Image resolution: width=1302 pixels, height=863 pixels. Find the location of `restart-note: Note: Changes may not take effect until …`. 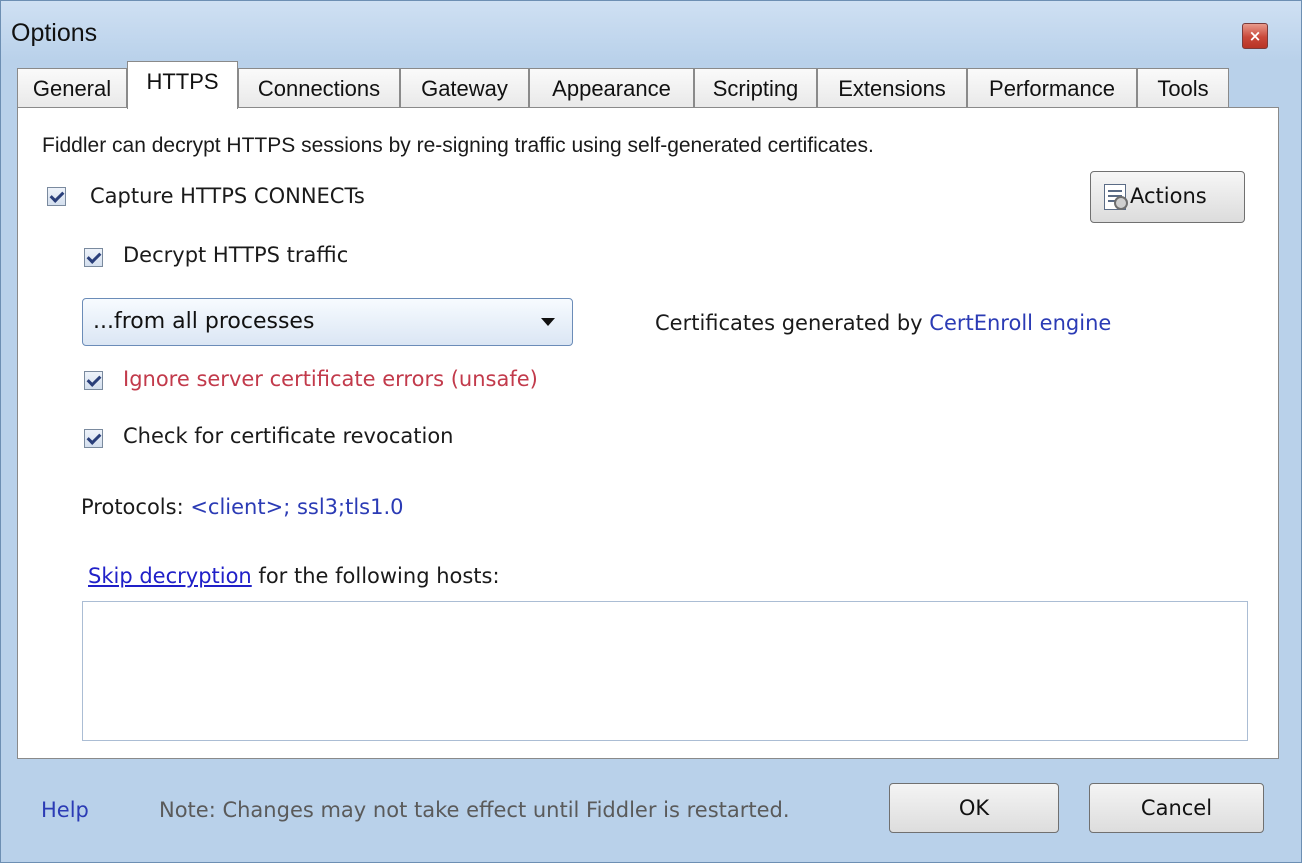

restart-note: Note: Changes may not take effect until … is located at coordinates (474, 810).